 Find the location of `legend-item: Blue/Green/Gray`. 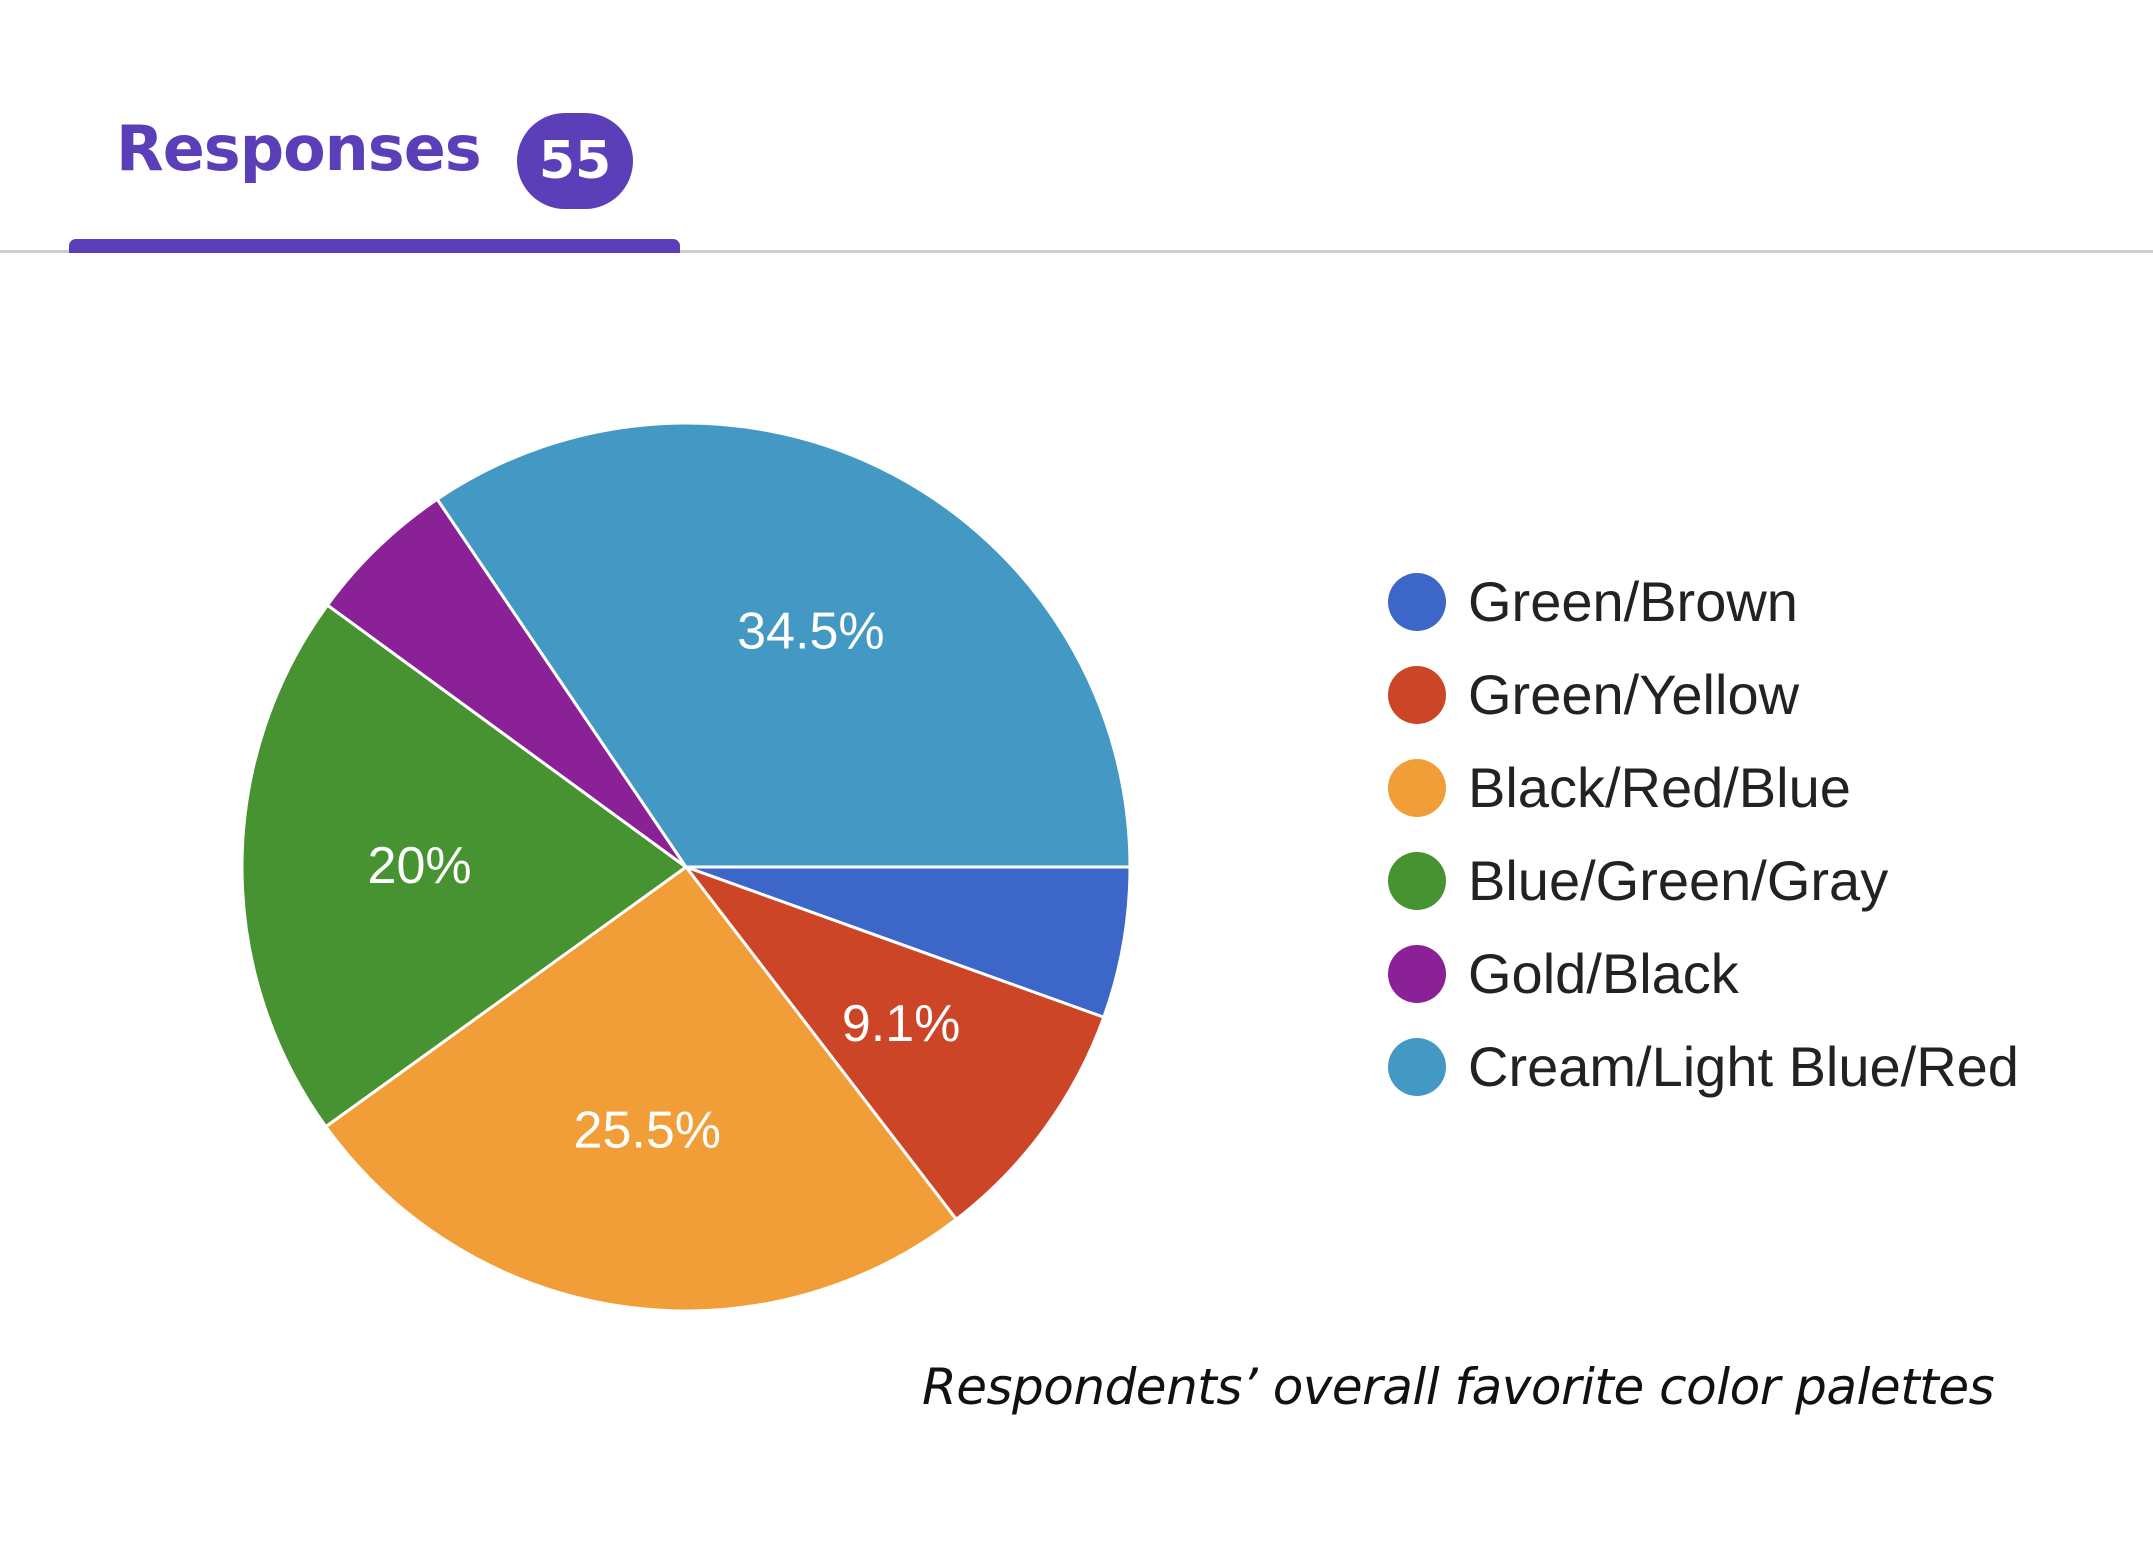

legend-item: Blue/Green/Gray is located at coordinates (1703, 880).